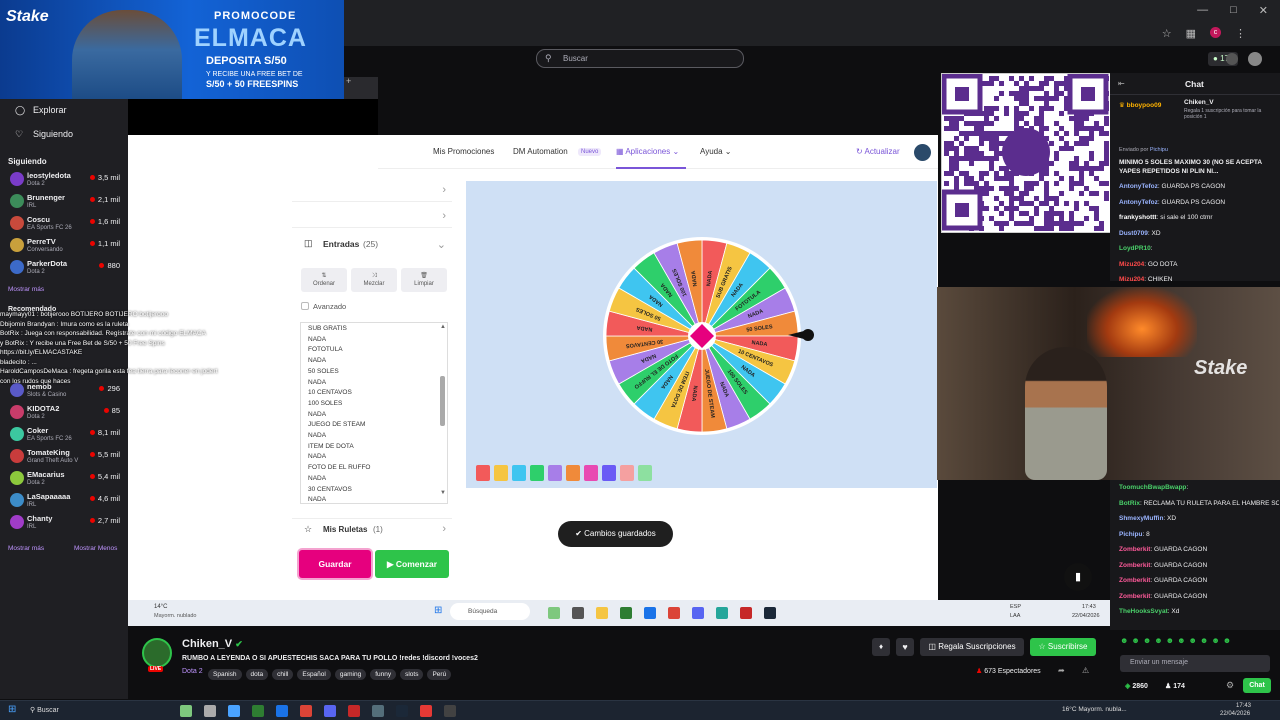 The height and width of the screenshot is (720, 1280). Describe the element at coordinates (1255, 59) in the screenshot. I see `account-avatar` at that location.